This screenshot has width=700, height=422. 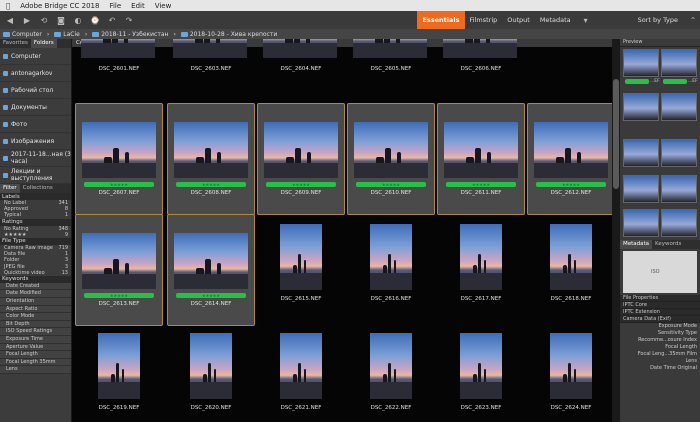 I want to click on thumbnail-cell: DSC_2601.NEF, so click(x=119, y=67).